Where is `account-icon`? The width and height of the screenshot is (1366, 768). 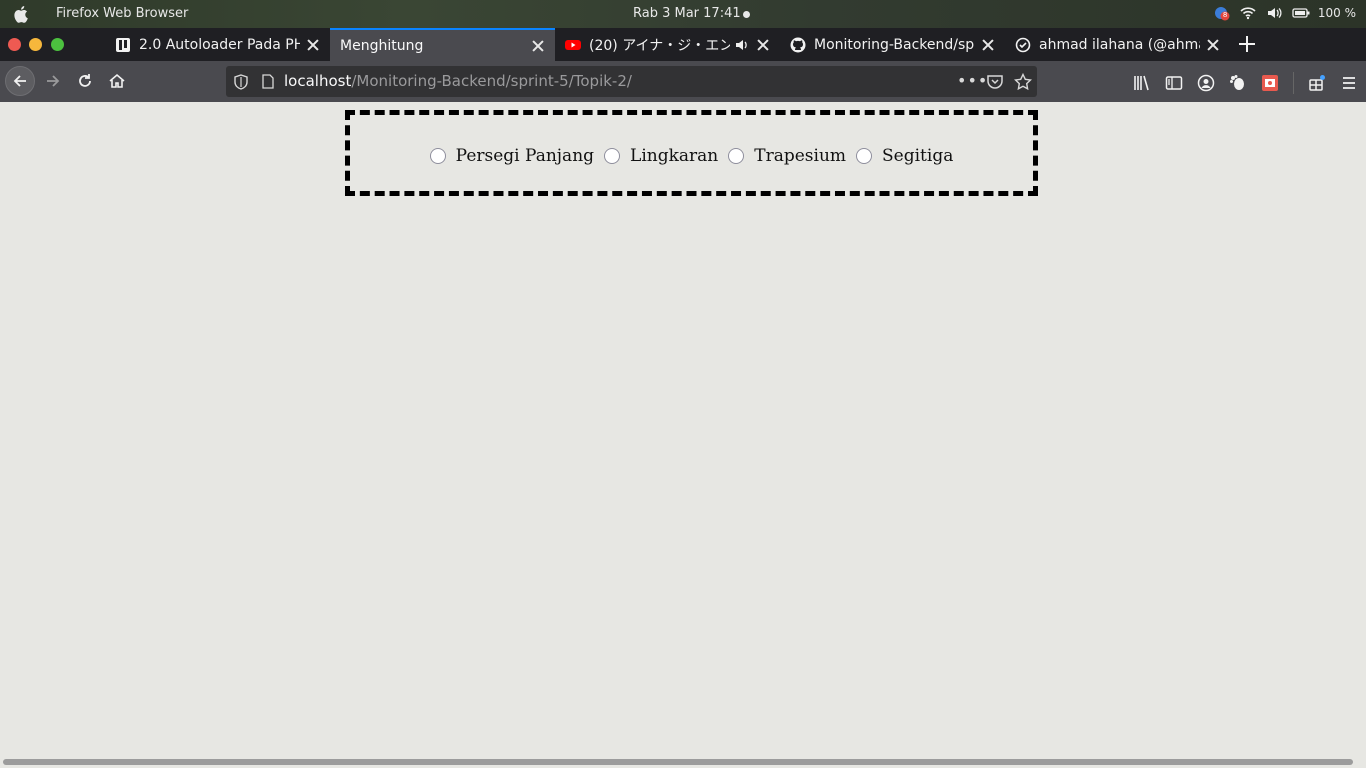
account-icon is located at coordinates (1206, 83).